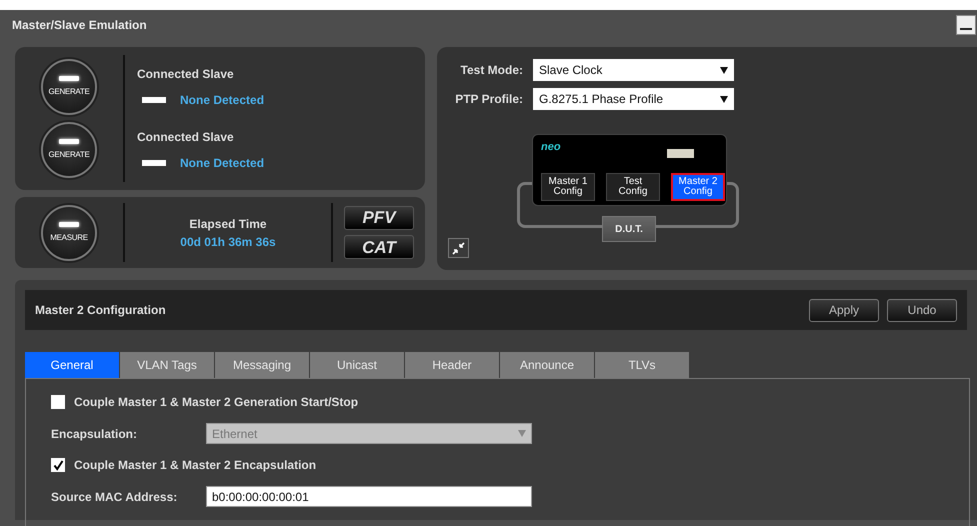  I want to click on tab: Header, so click(452, 365).